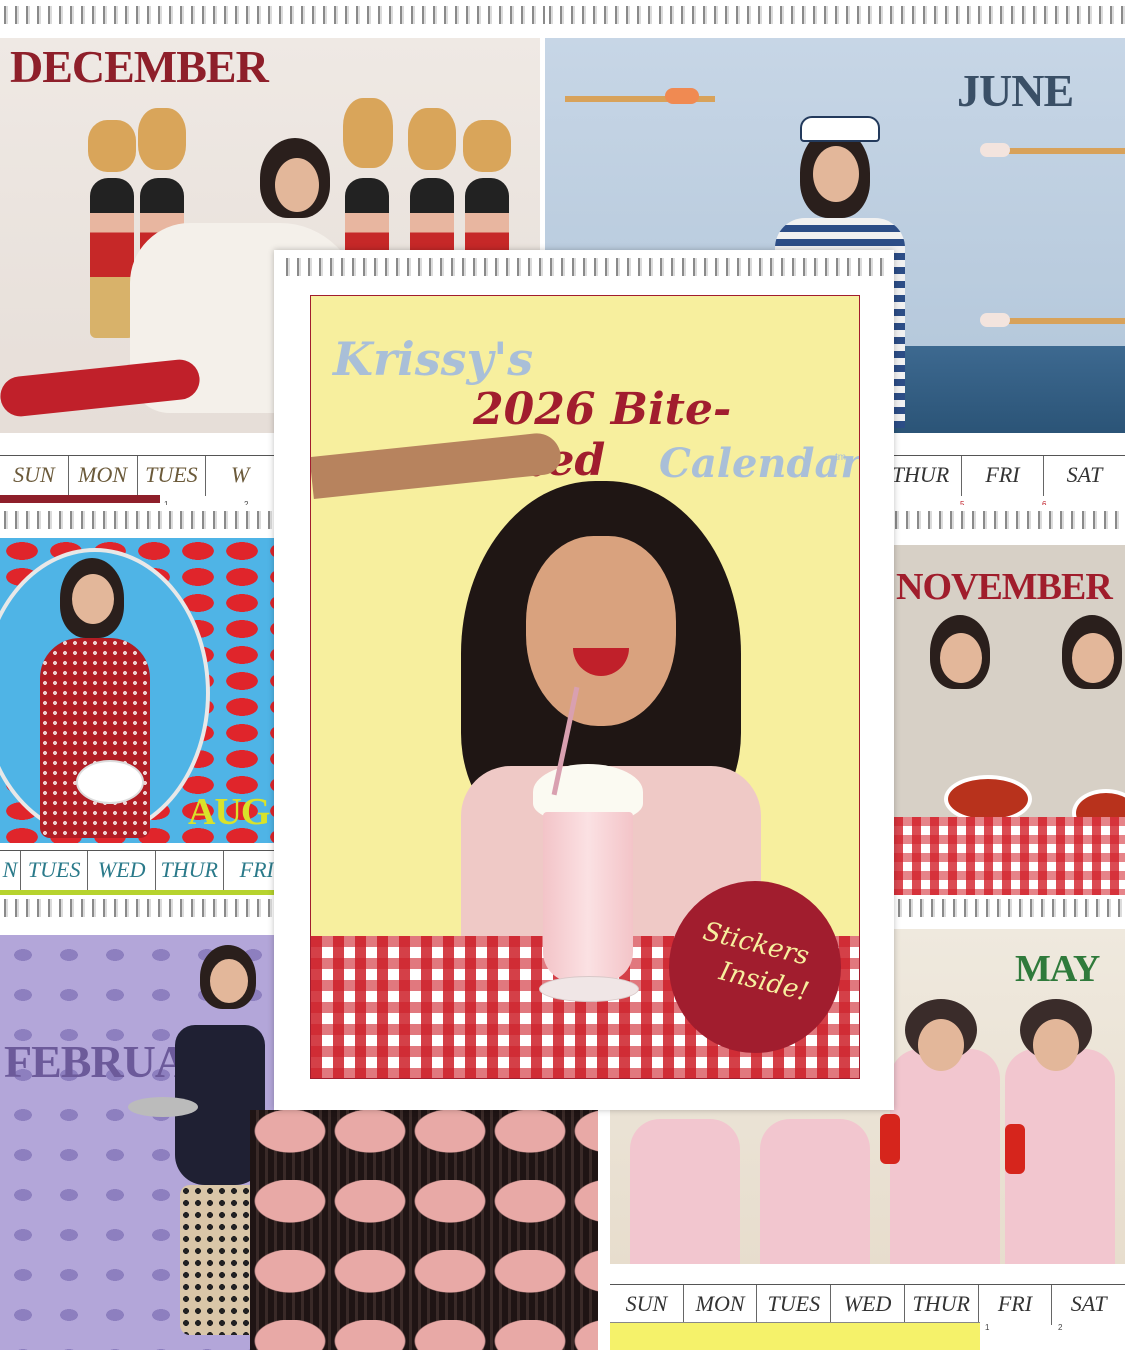 The width and height of the screenshot is (1125, 1350). Describe the element at coordinates (841, 457) in the screenshot. I see `trademark-mark: tm` at that location.